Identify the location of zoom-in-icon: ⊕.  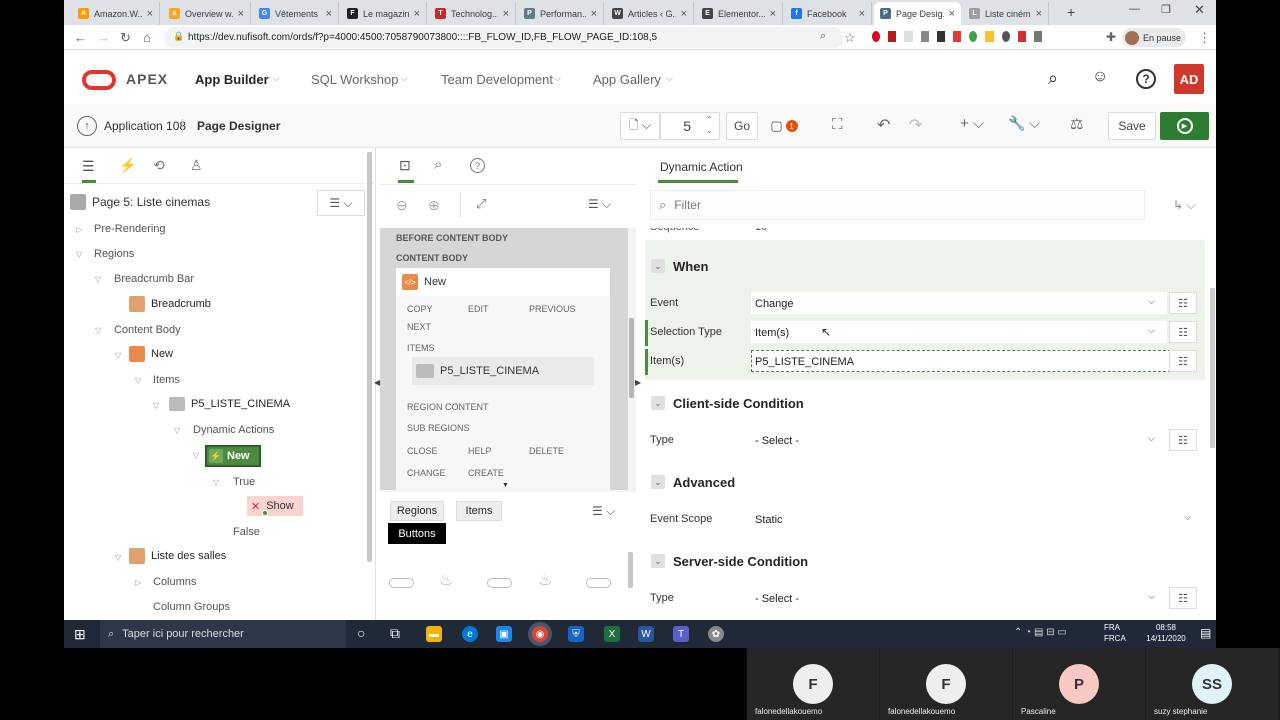
(434, 205).